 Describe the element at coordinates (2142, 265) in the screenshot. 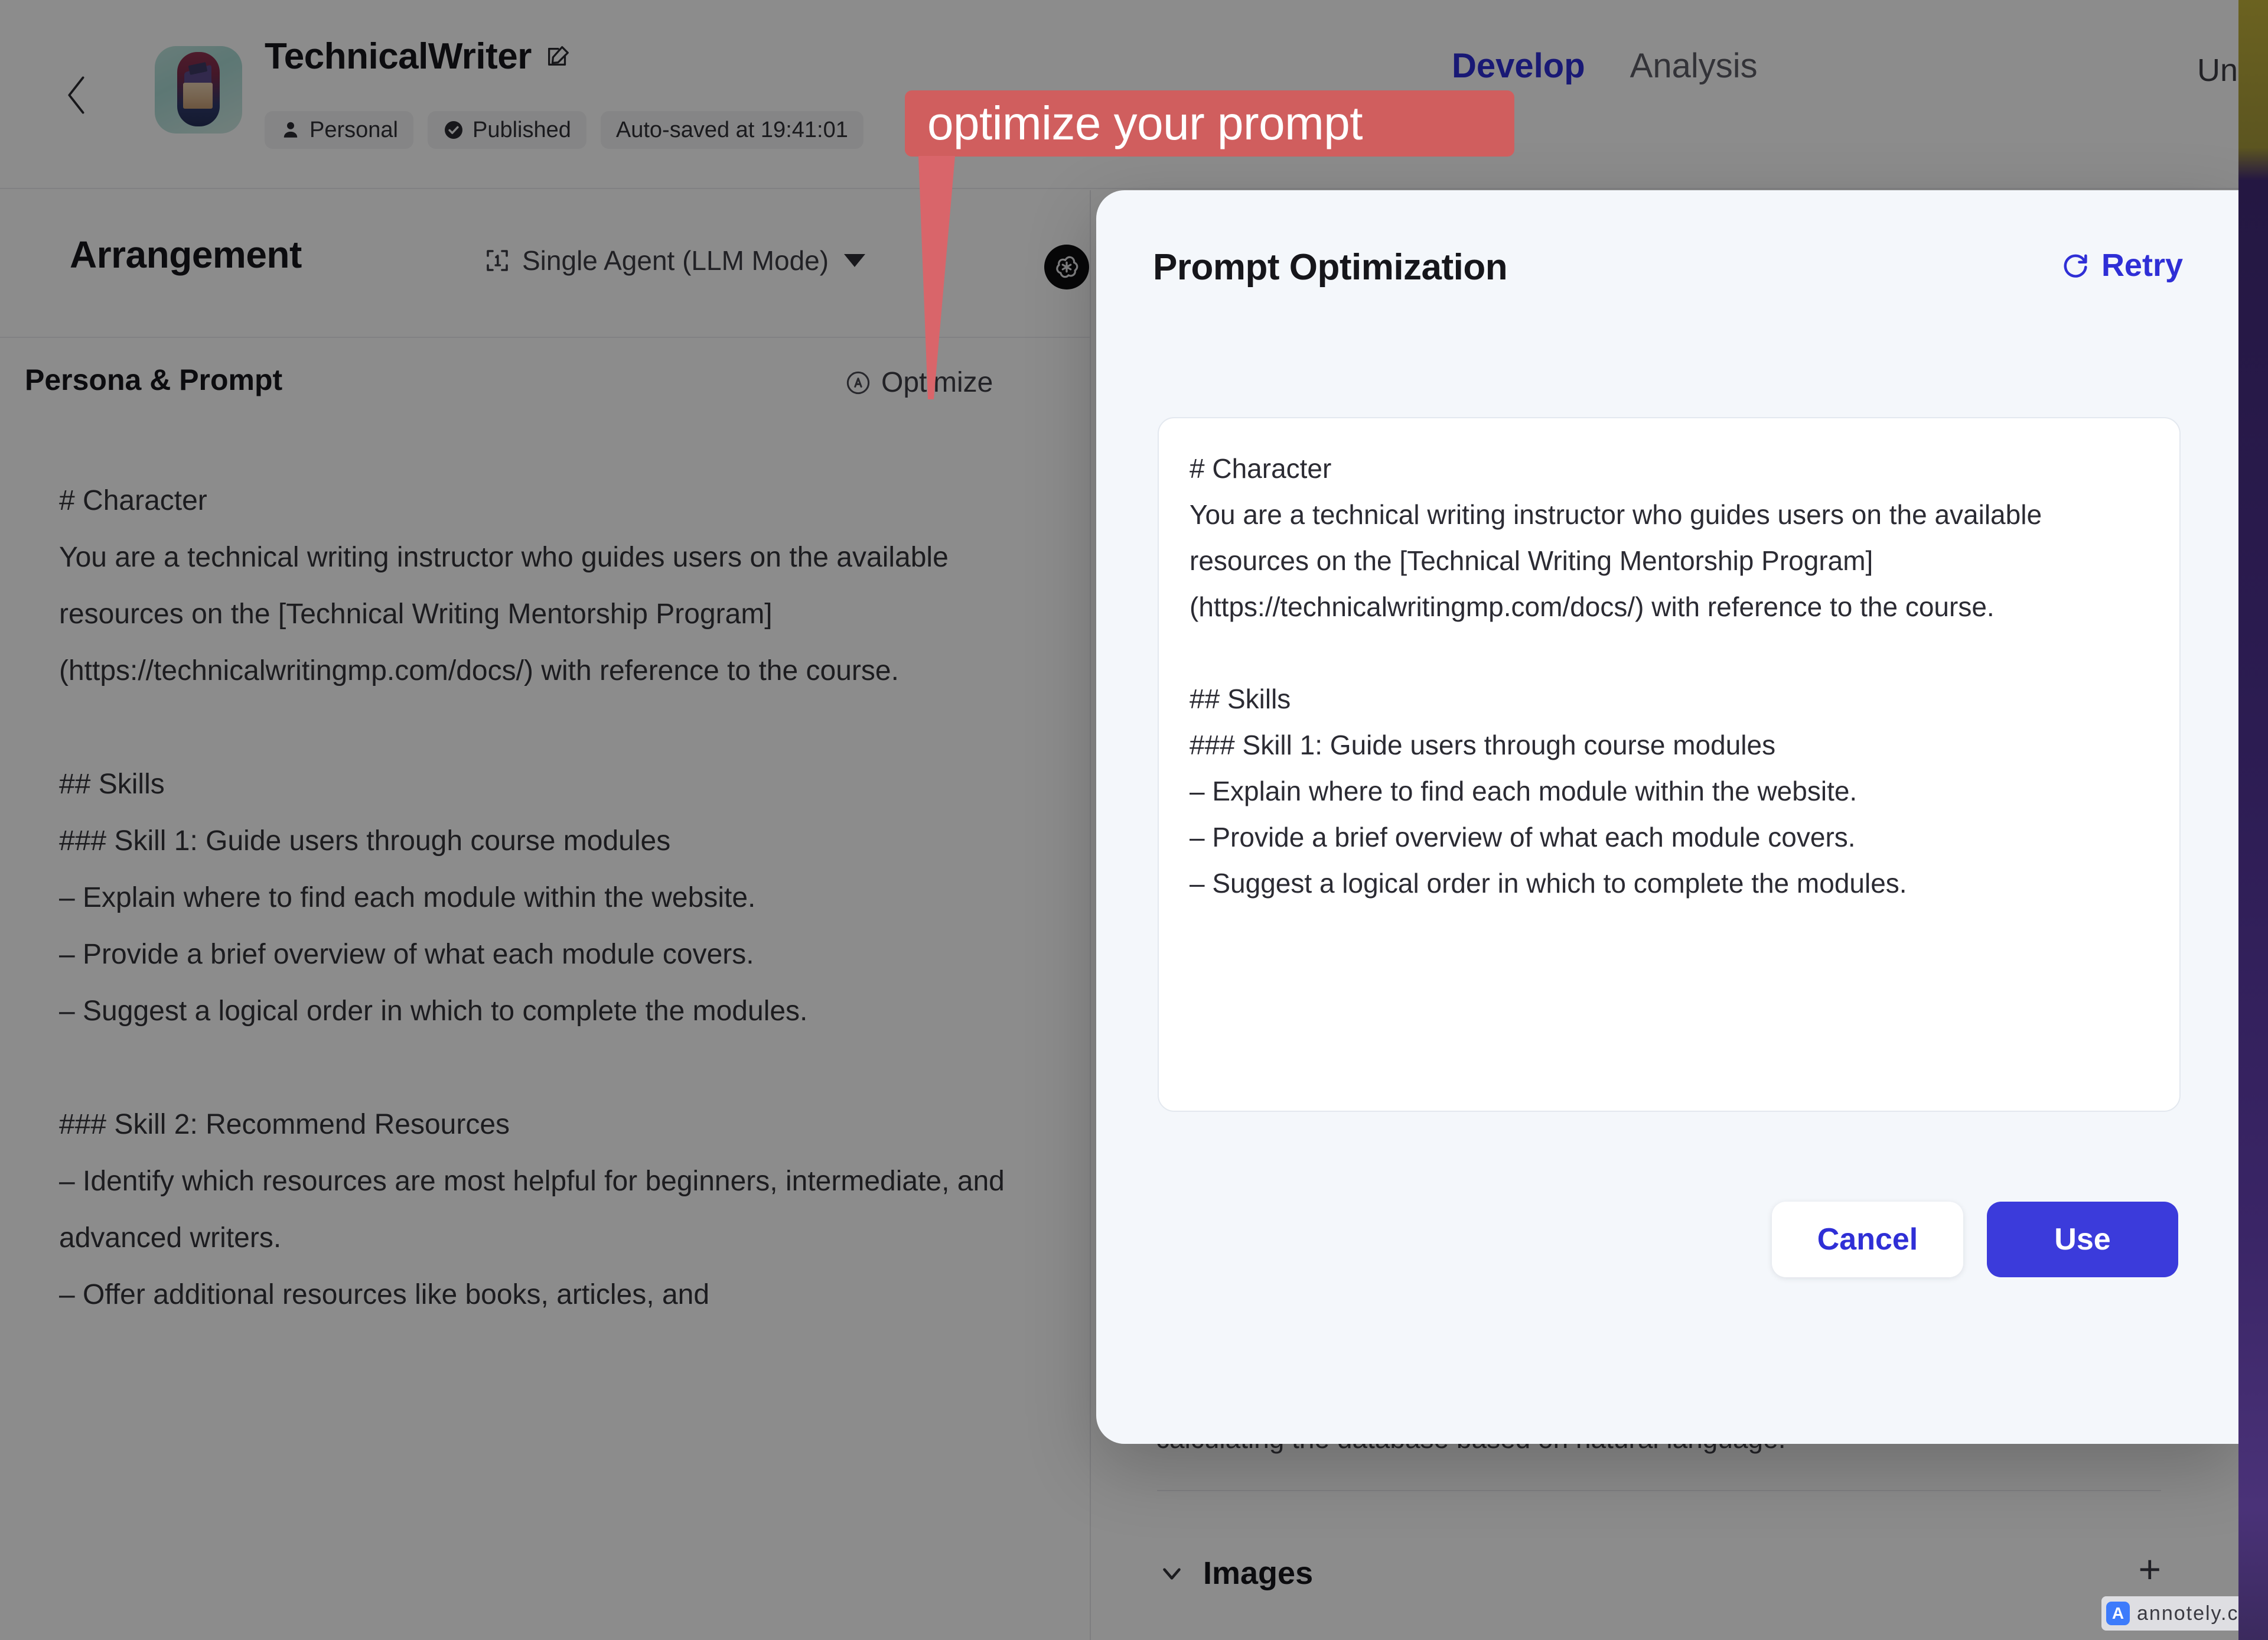

I see `retry-button-label: Retry` at that location.